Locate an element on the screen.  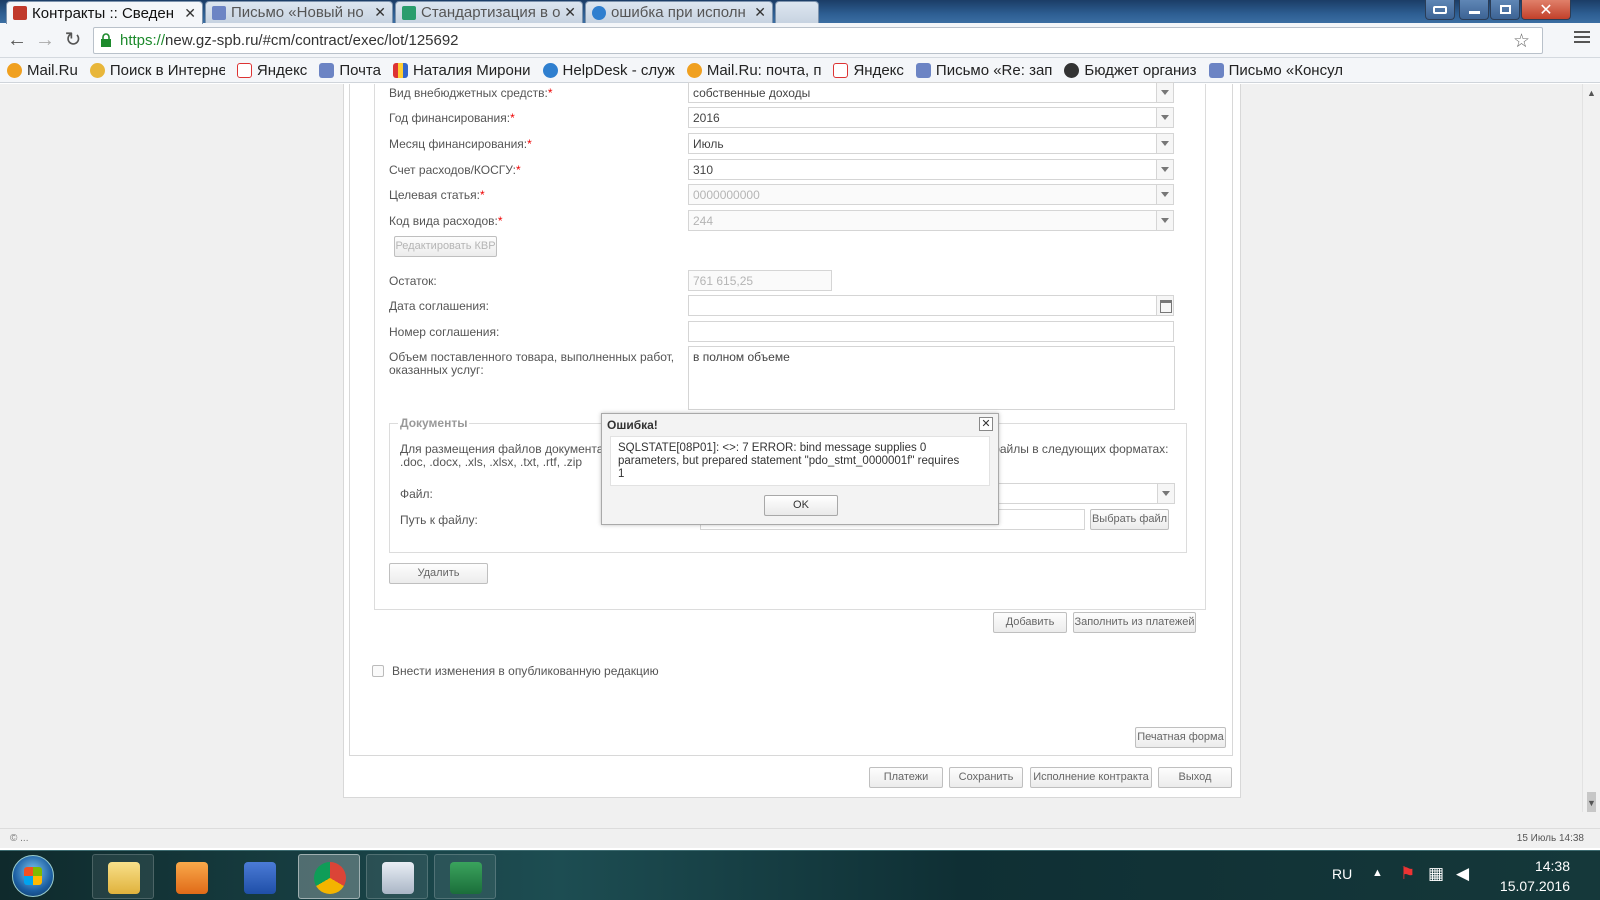
taskbar-word is located at coordinates (259, 876).